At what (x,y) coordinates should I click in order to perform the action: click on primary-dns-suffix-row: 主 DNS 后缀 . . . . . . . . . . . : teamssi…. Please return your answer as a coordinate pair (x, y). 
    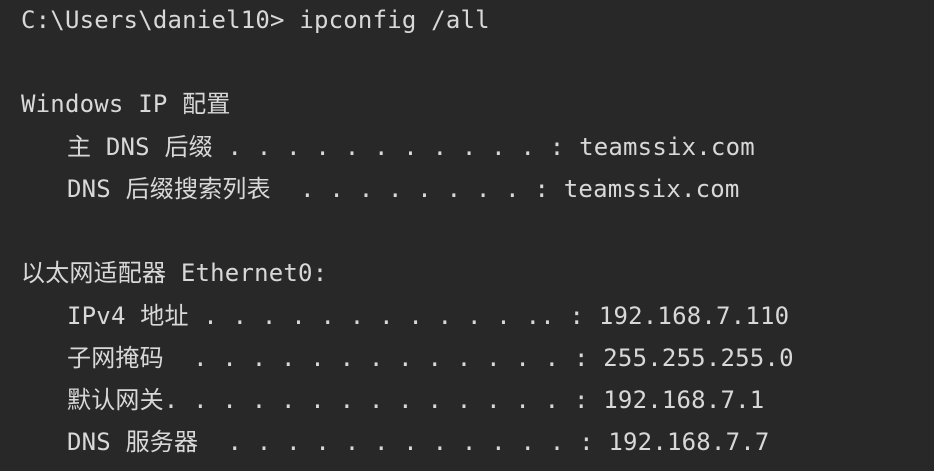
    Looking at the image, I should click on (411, 147).